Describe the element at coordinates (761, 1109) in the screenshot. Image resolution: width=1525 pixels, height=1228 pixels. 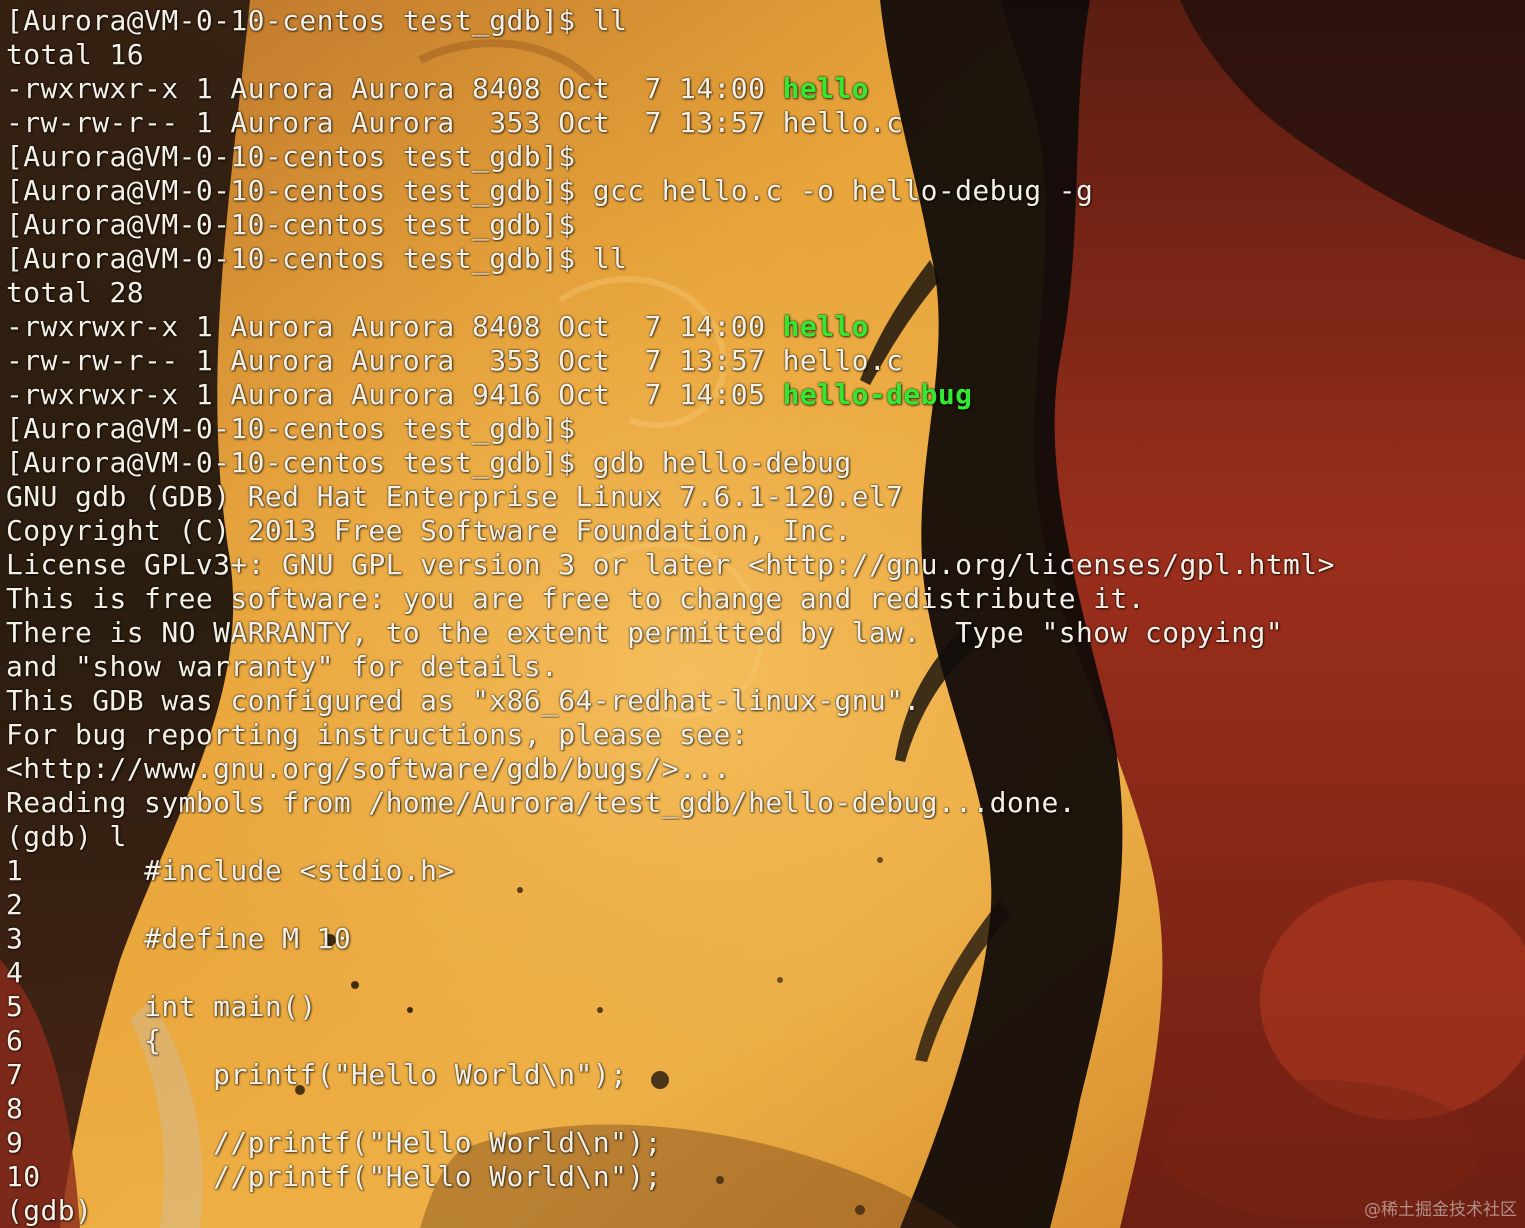
I see `terminal-line: 8` at that location.